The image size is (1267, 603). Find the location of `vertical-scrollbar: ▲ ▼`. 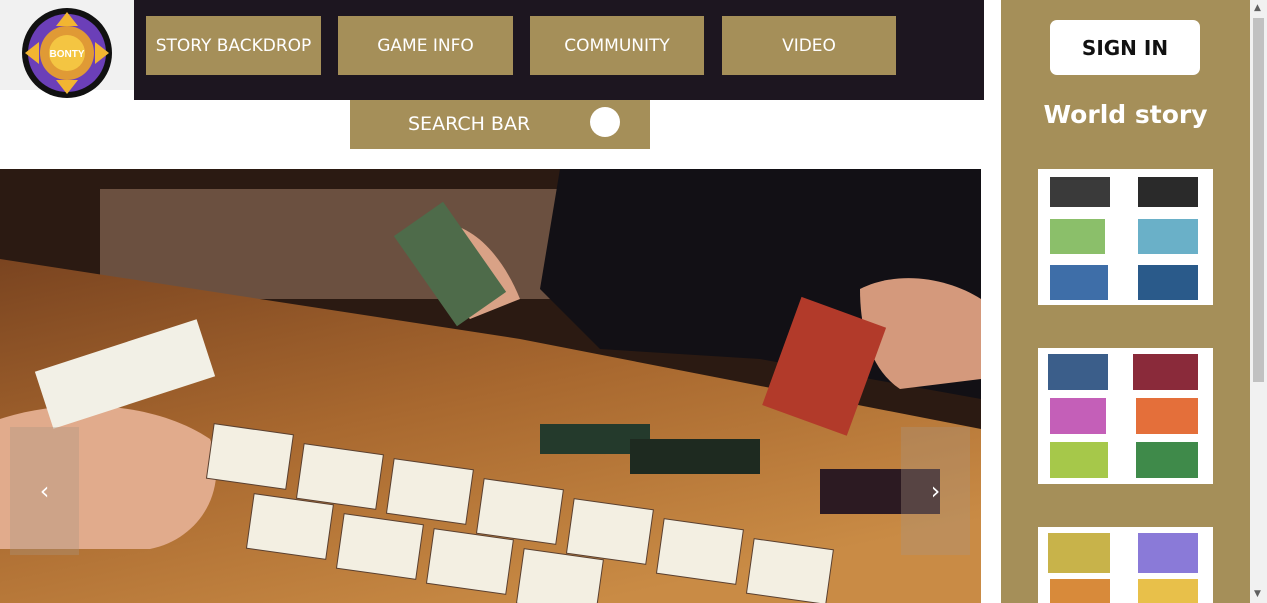

vertical-scrollbar: ▲ ▼ is located at coordinates (1258, 301).